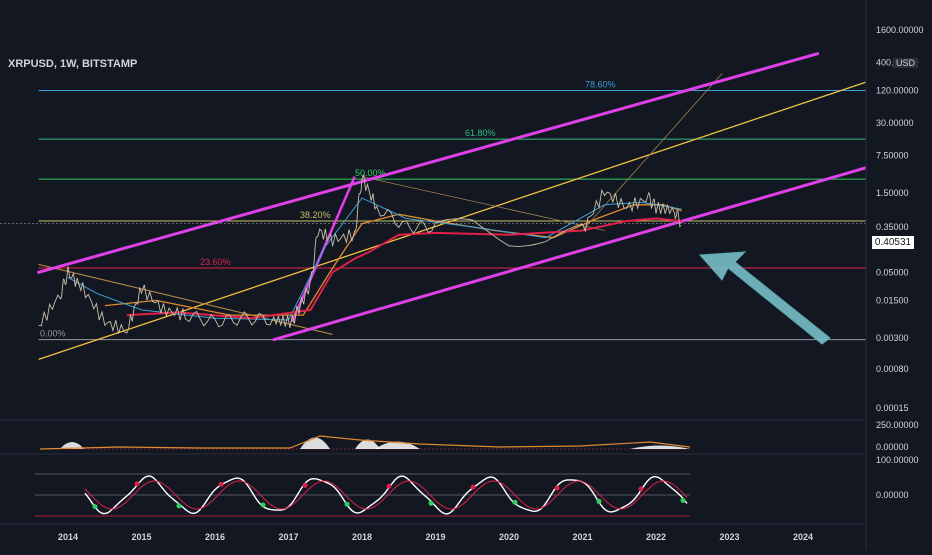 The width and height of the screenshot is (932, 555). I want to click on fib-level-label: 23.60%, so click(215, 262).